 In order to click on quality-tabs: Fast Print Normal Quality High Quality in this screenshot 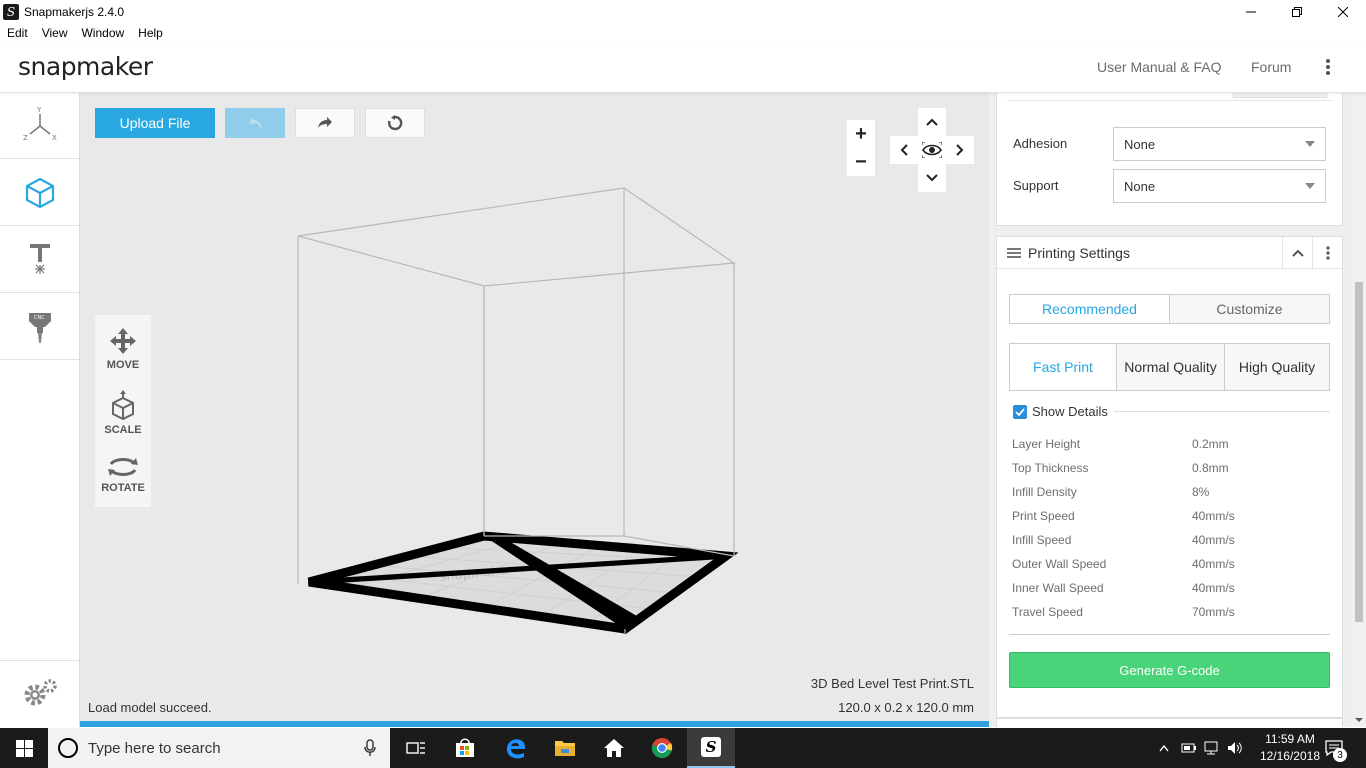, I will do `click(1169, 367)`.